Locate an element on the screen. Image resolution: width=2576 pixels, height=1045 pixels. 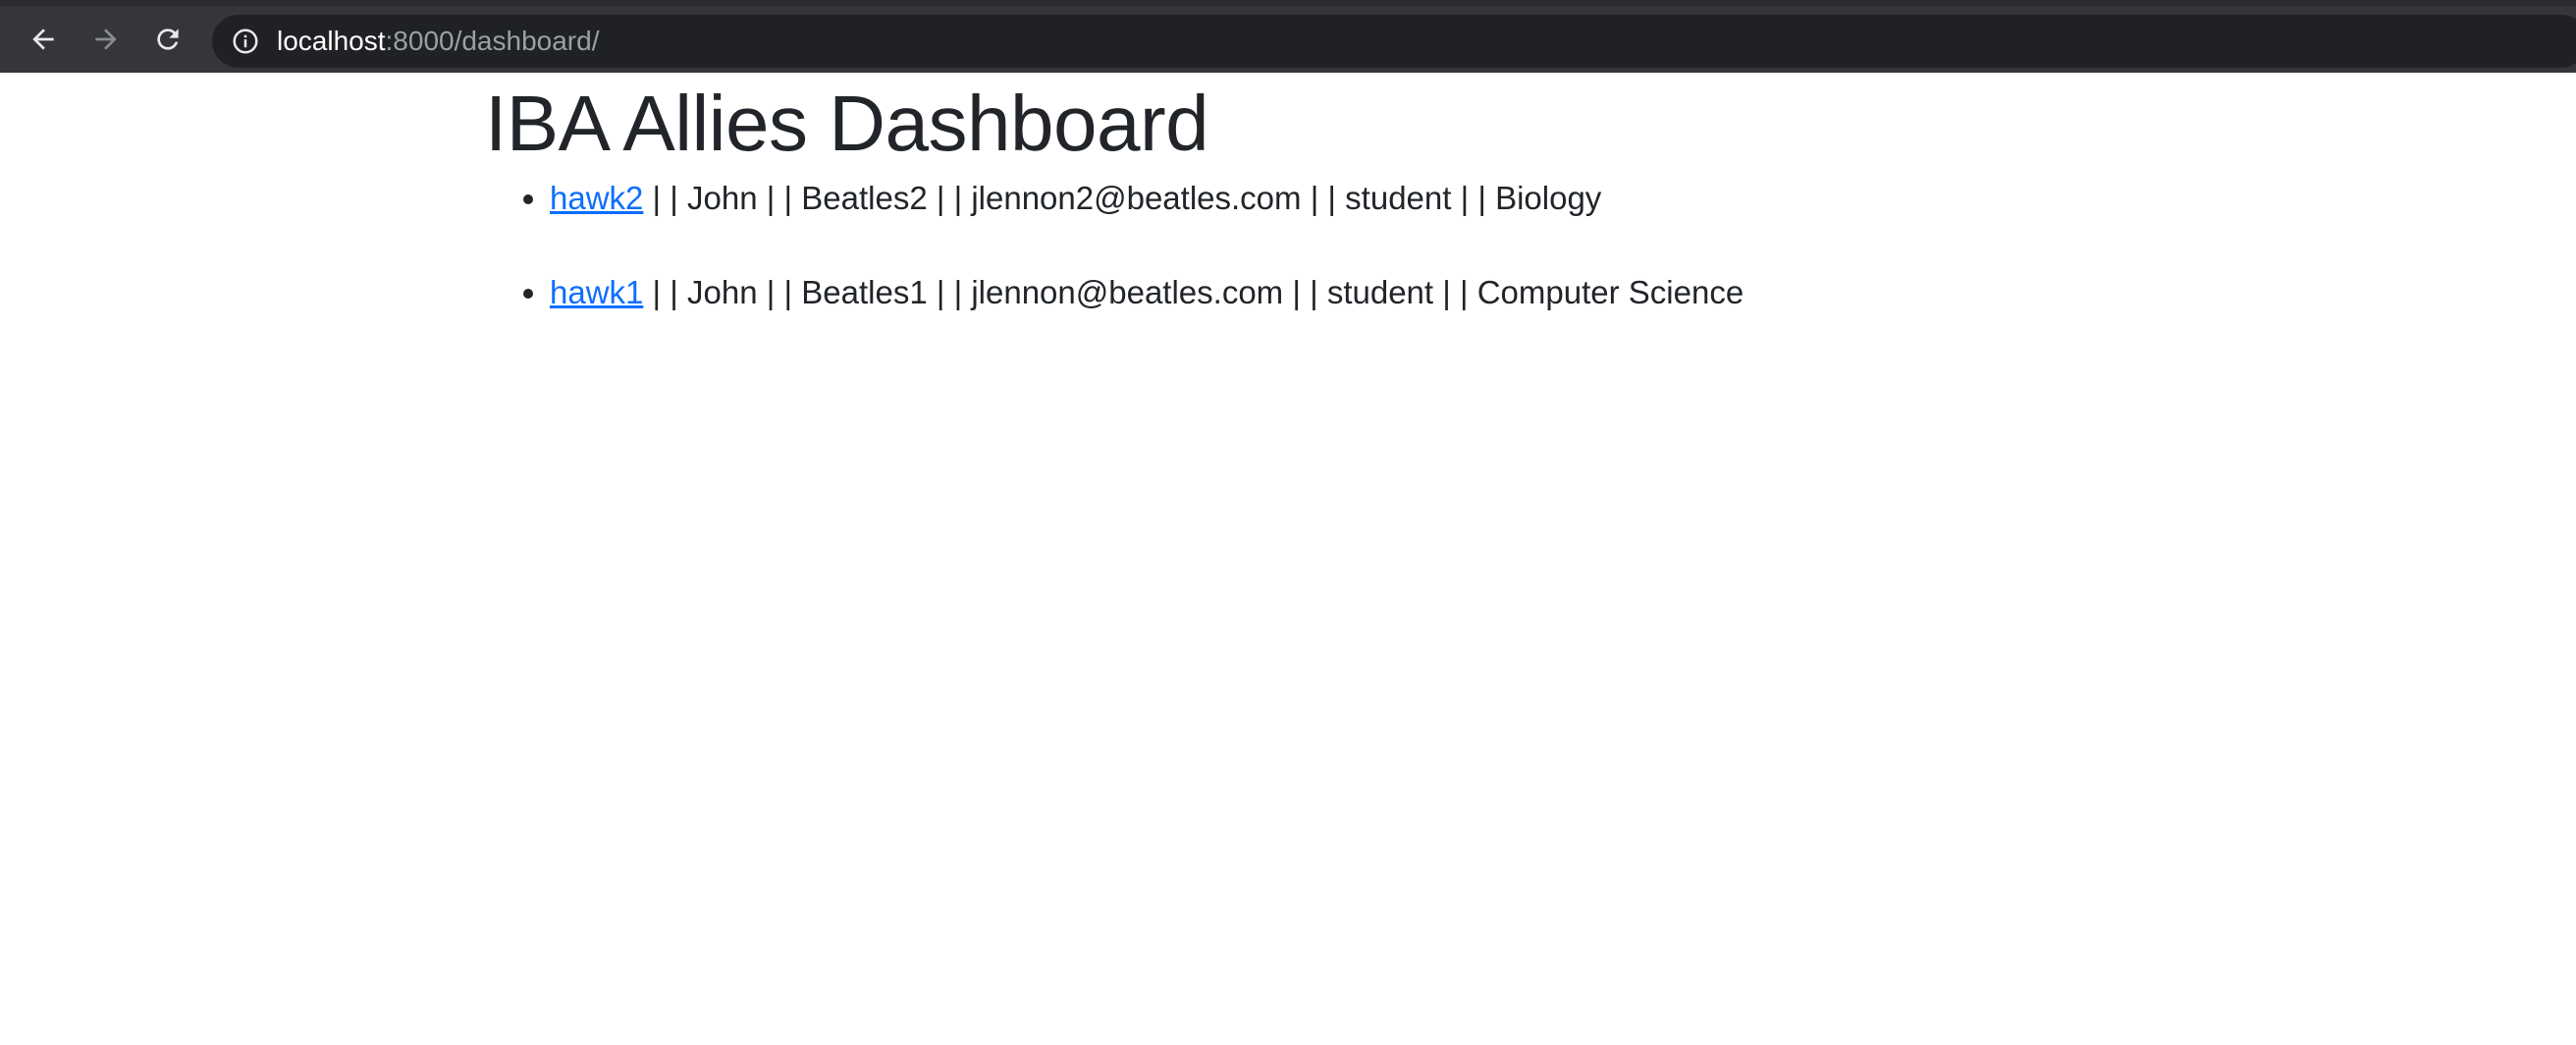
url-text: localhost:8000/dashboard/ is located at coordinates (438, 41).